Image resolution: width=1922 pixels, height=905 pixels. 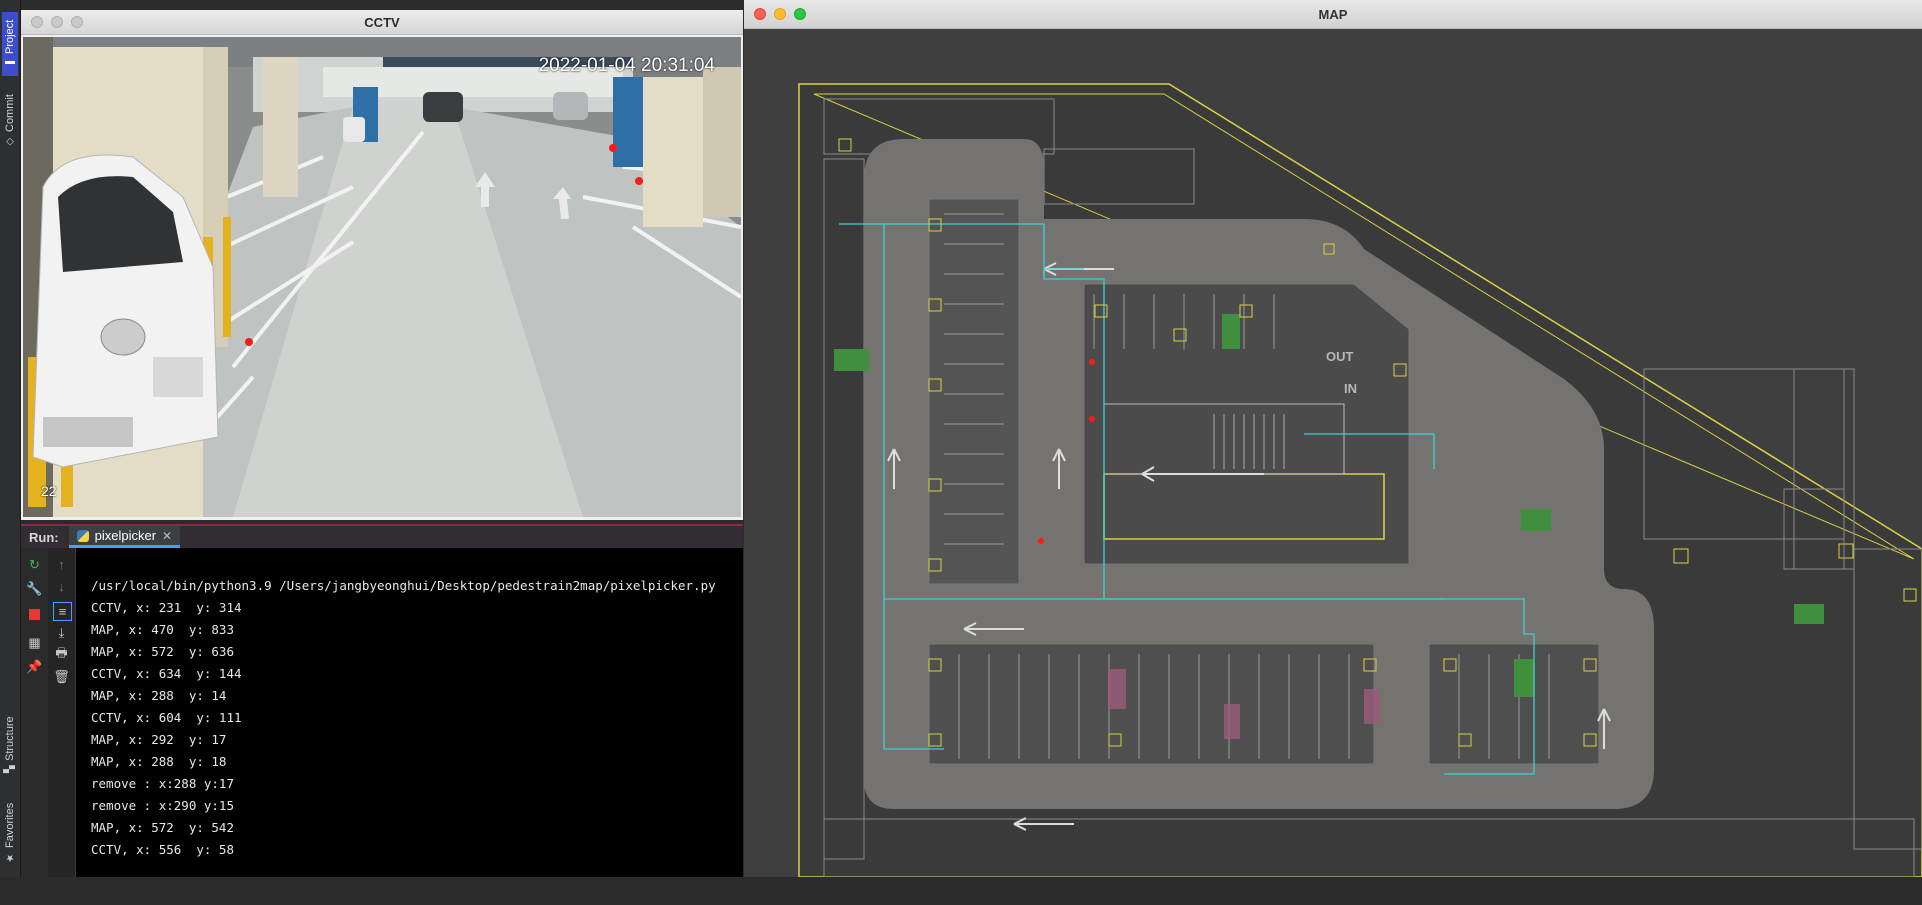 I want to click on run-tab-pixelpicker: pixelpicker ✕, so click(x=124, y=537).